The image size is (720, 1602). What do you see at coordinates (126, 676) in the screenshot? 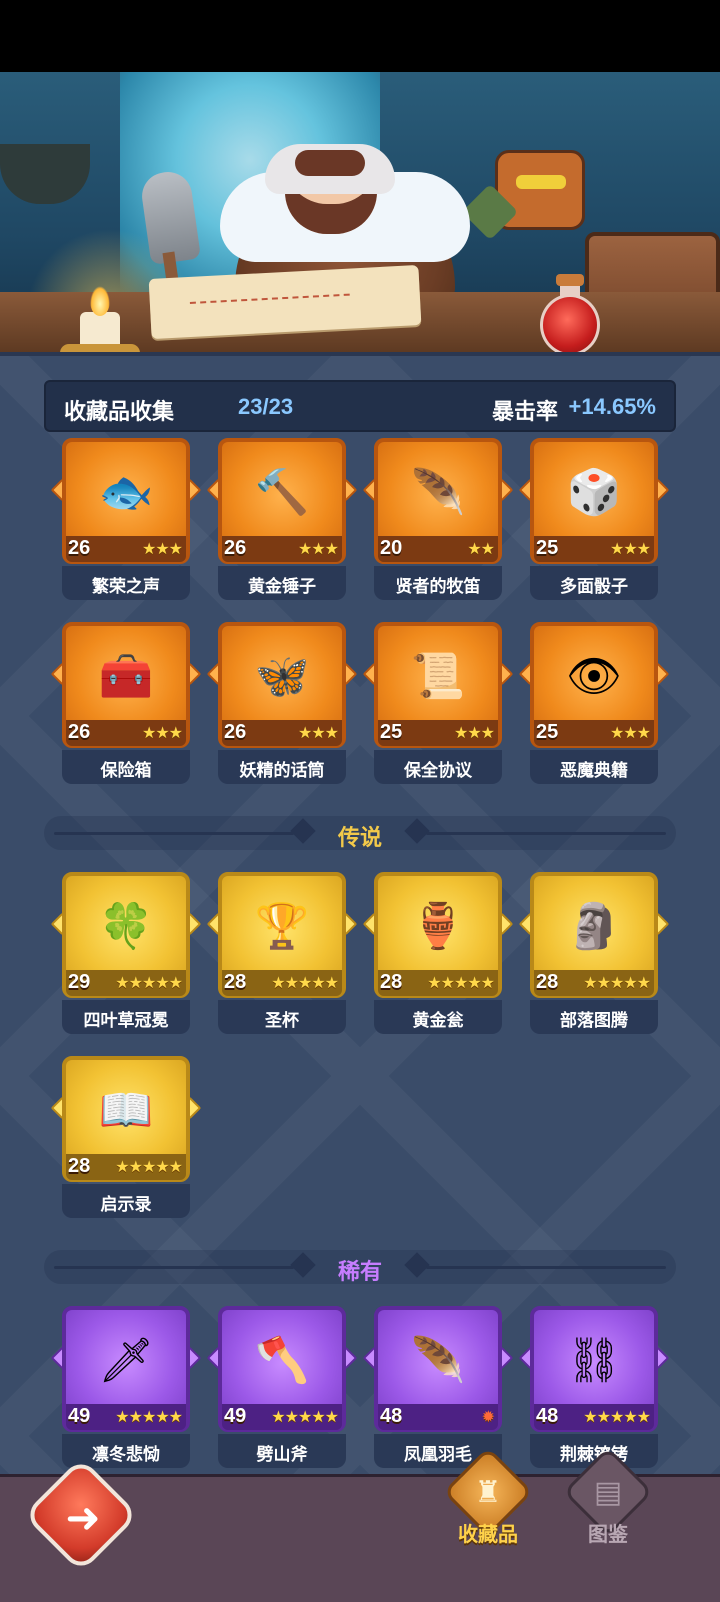
I see `safe-box-icon: 🧰` at bounding box center [126, 676].